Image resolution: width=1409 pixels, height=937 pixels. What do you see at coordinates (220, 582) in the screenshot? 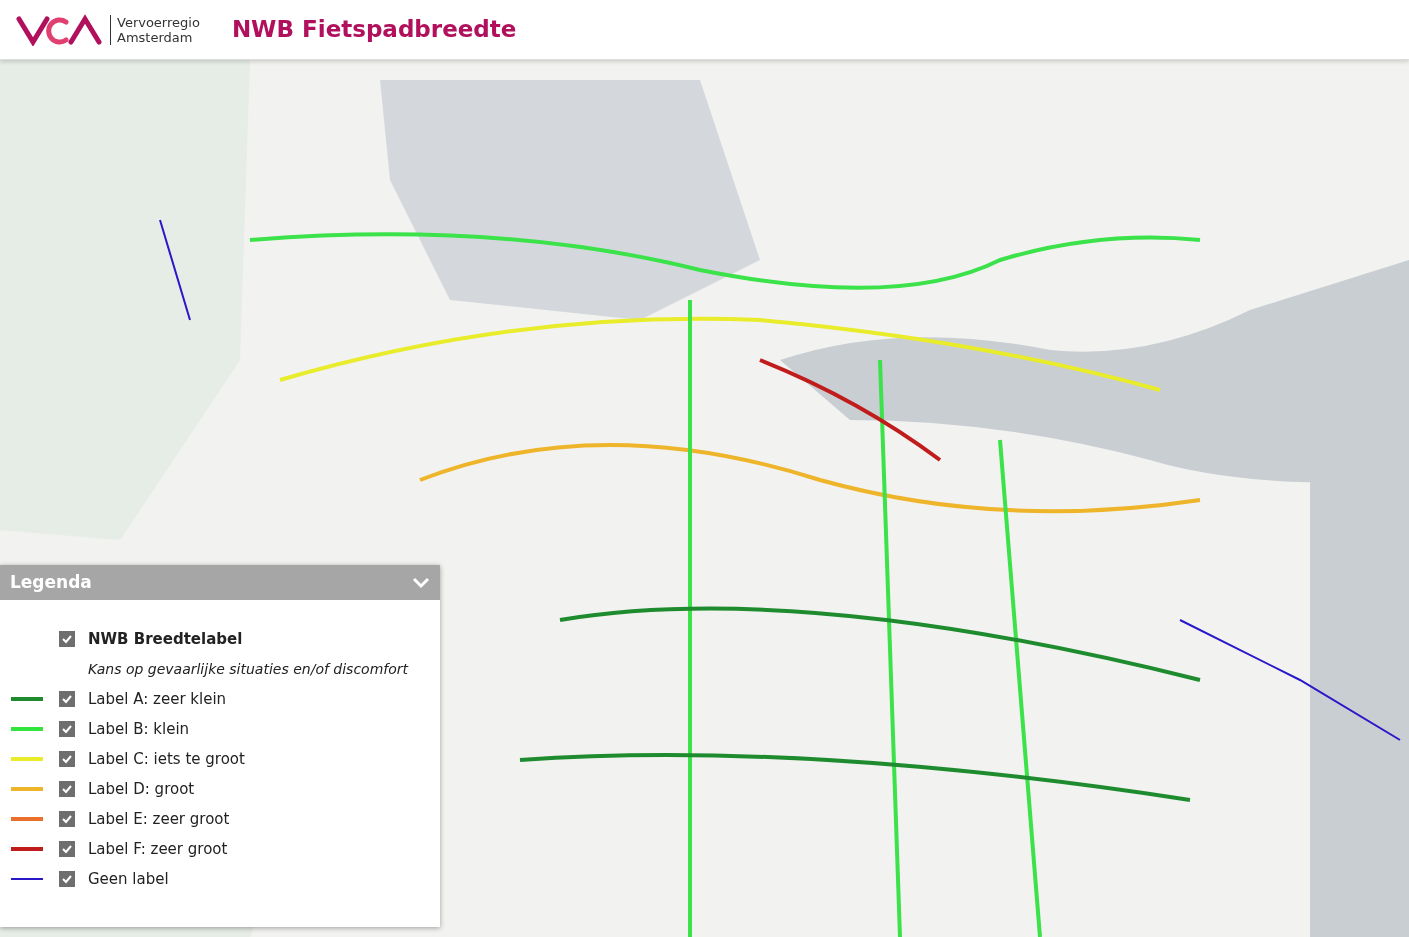
I see `legend-header: Legenda` at bounding box center [220, 582].